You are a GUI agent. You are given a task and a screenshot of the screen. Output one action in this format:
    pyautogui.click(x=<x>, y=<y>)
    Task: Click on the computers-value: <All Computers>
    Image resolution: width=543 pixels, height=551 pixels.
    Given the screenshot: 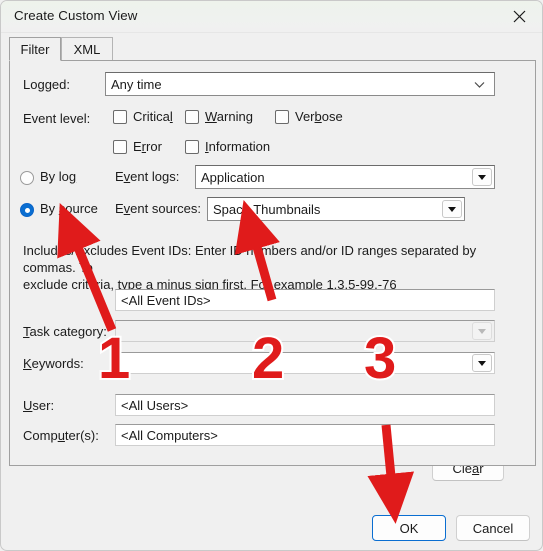 What is the action you would take?
    pyautogui.click(x=169, y=435)
    